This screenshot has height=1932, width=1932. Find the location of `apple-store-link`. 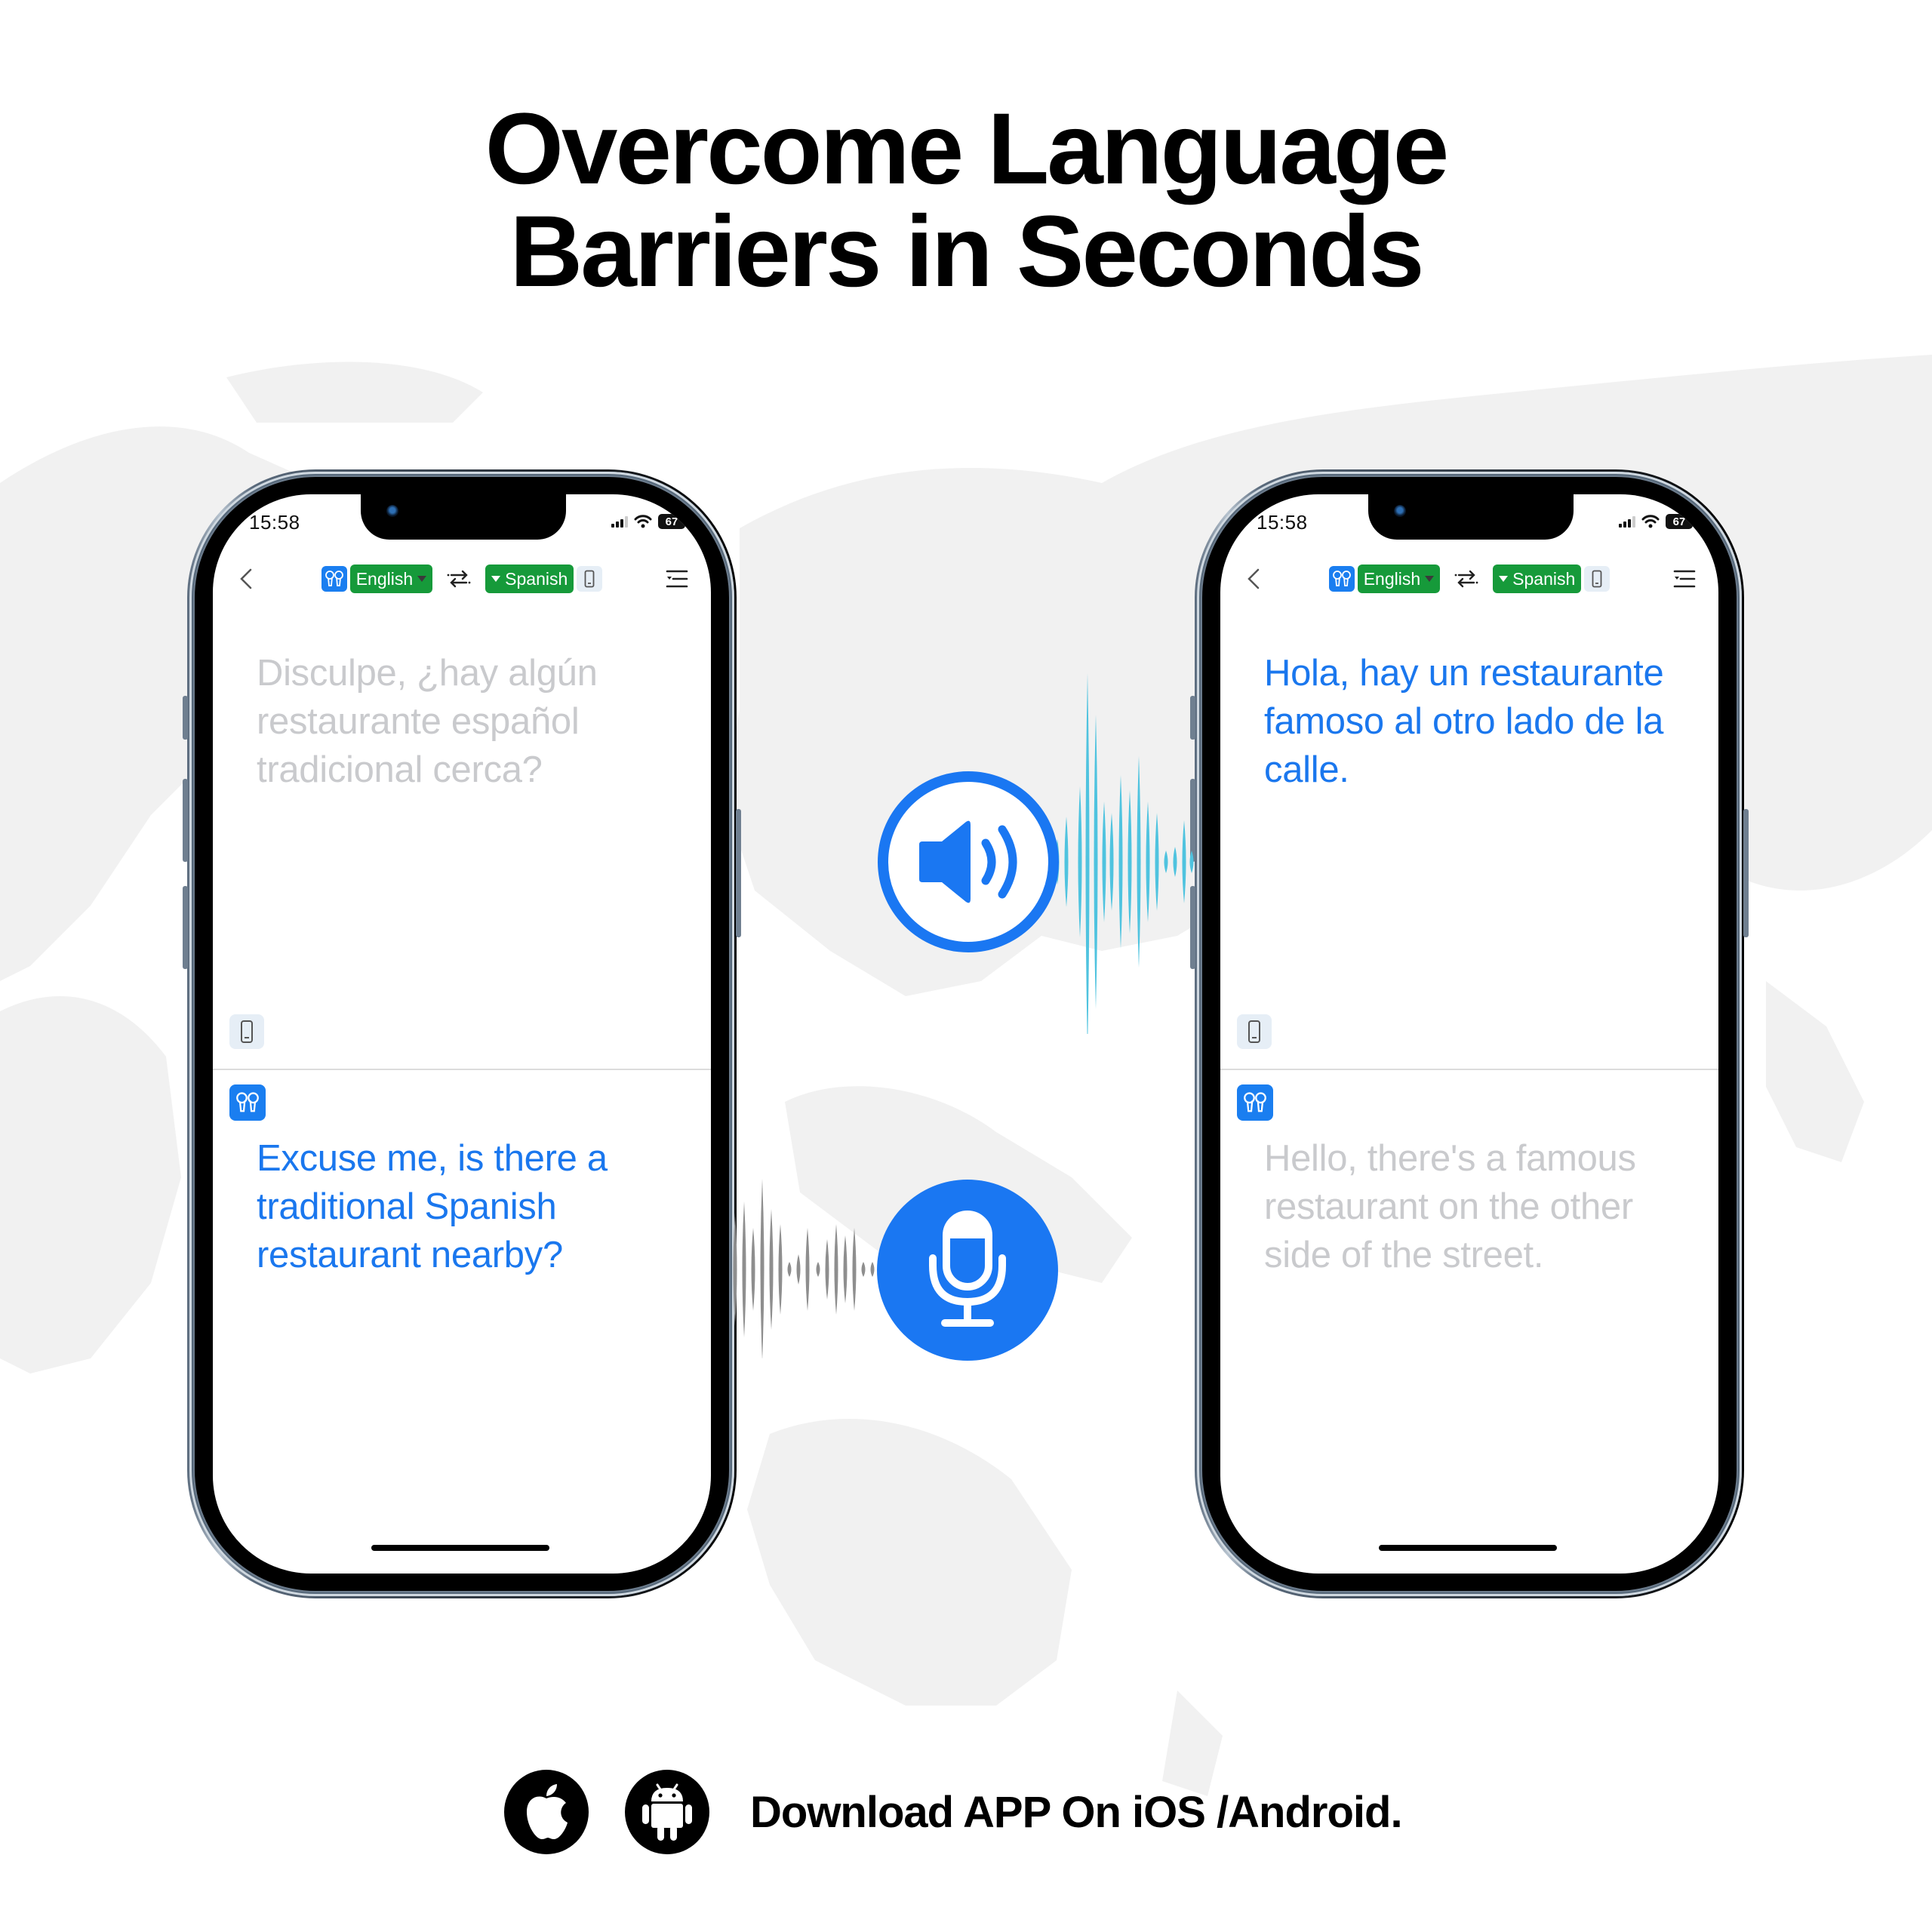

apple-store-link is located at coordinates (546, 1812).